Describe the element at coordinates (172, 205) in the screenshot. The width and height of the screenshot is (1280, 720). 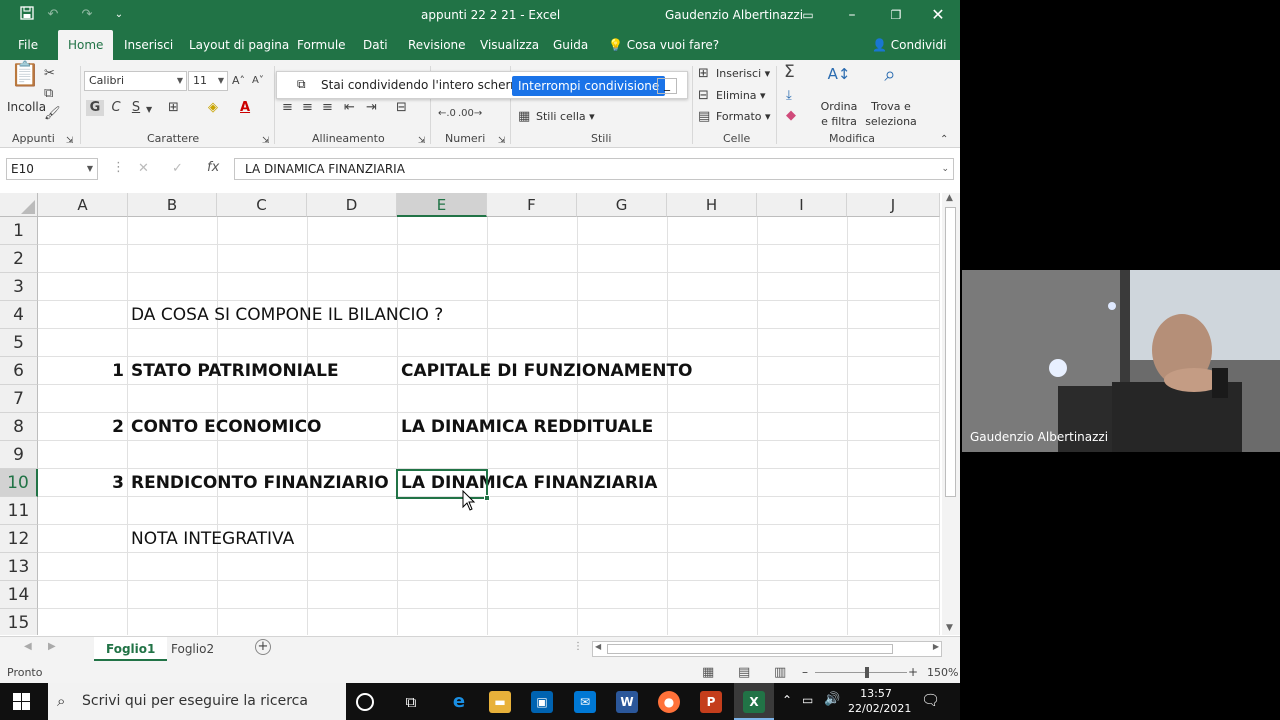
I see `col-header-b: B` at that location.